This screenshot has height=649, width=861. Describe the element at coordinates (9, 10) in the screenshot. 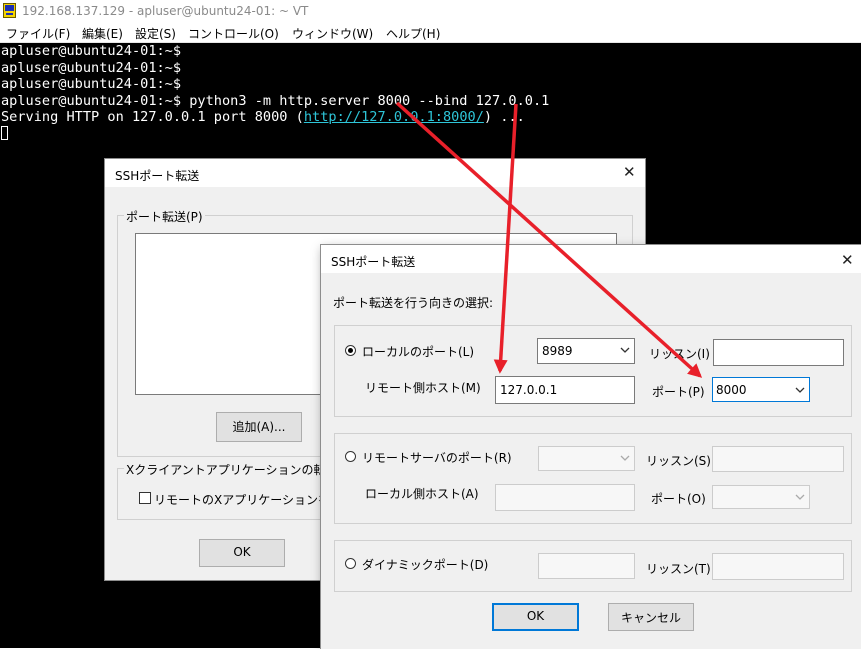

I see `teraterm-app-icon` at that location.